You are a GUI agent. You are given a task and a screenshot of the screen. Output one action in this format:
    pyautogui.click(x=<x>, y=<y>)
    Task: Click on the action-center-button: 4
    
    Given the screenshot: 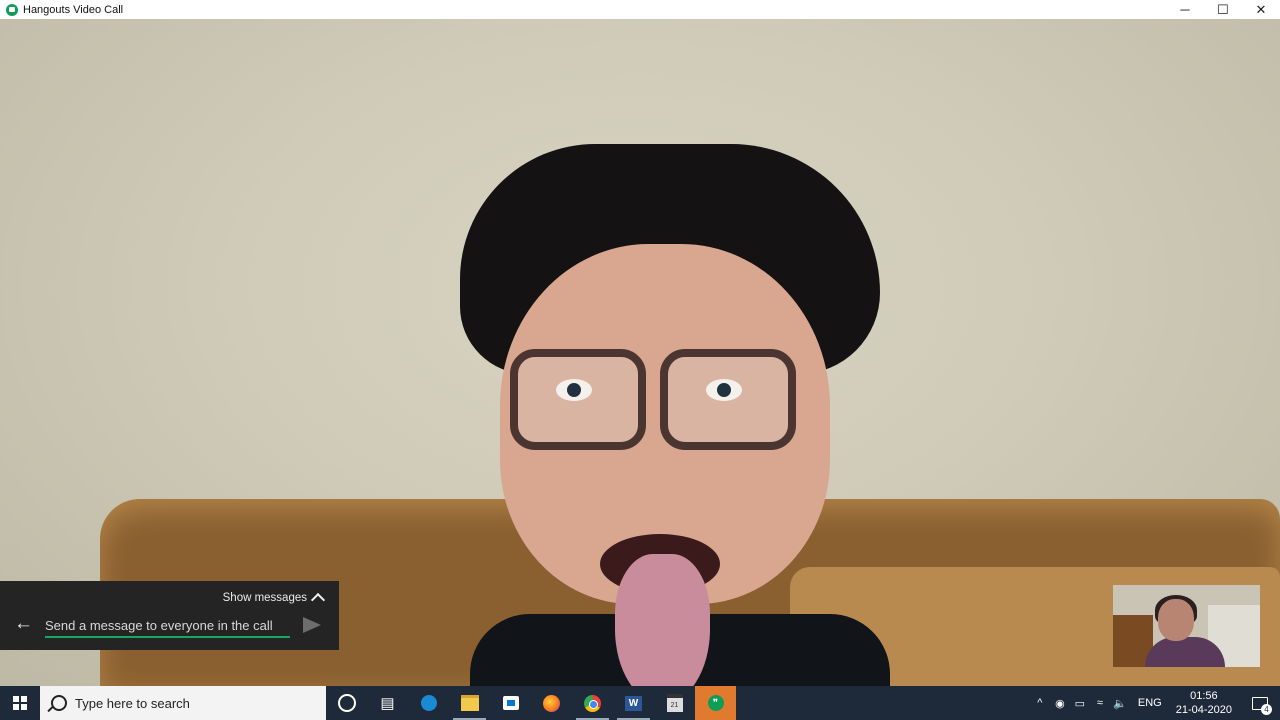 What is the action you would take?
    pyautogui.click(x=1260, y=703)
    